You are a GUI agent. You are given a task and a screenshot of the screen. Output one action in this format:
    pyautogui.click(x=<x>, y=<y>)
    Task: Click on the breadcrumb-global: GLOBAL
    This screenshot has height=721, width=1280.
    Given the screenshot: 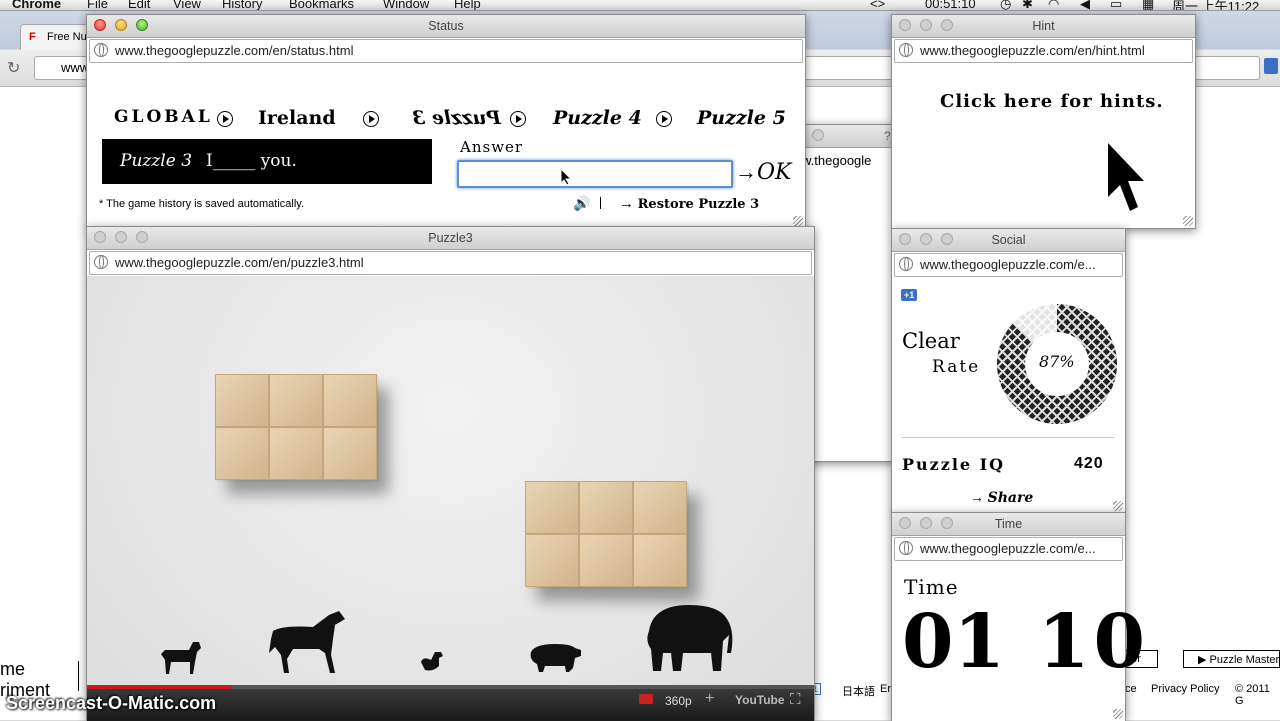 What is the action you would take?
    pyautogui.click(x=163, y=117)
    